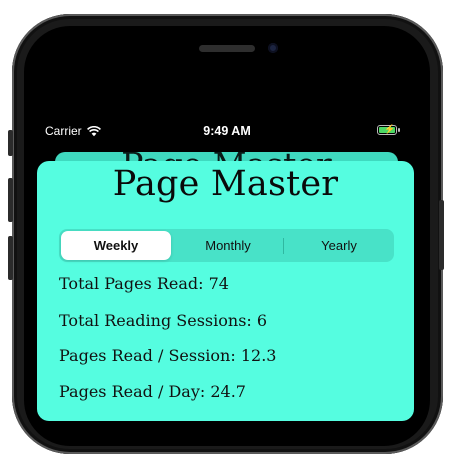  I want to click on volume-up-button, so click(10, 200).